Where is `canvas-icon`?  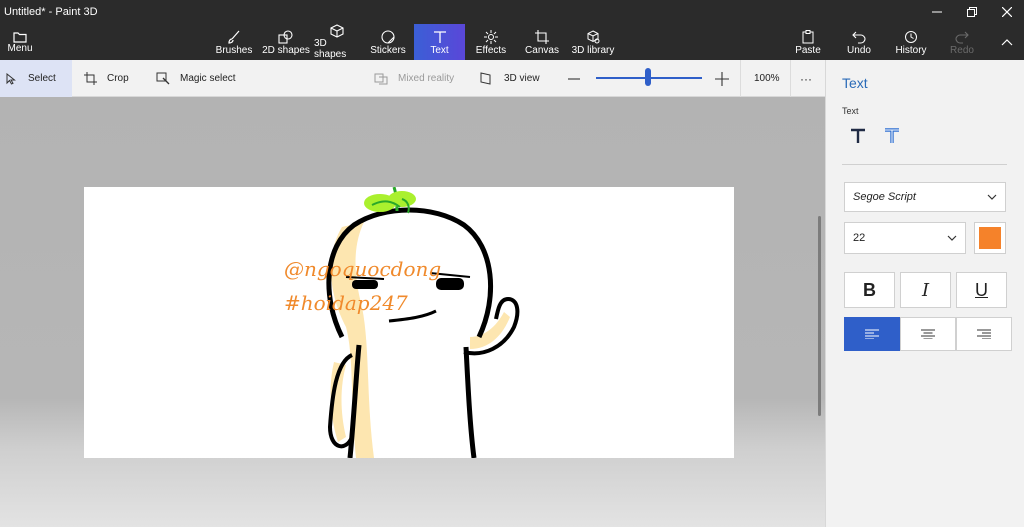 canvas-icon is located at coordinates (542, 37).